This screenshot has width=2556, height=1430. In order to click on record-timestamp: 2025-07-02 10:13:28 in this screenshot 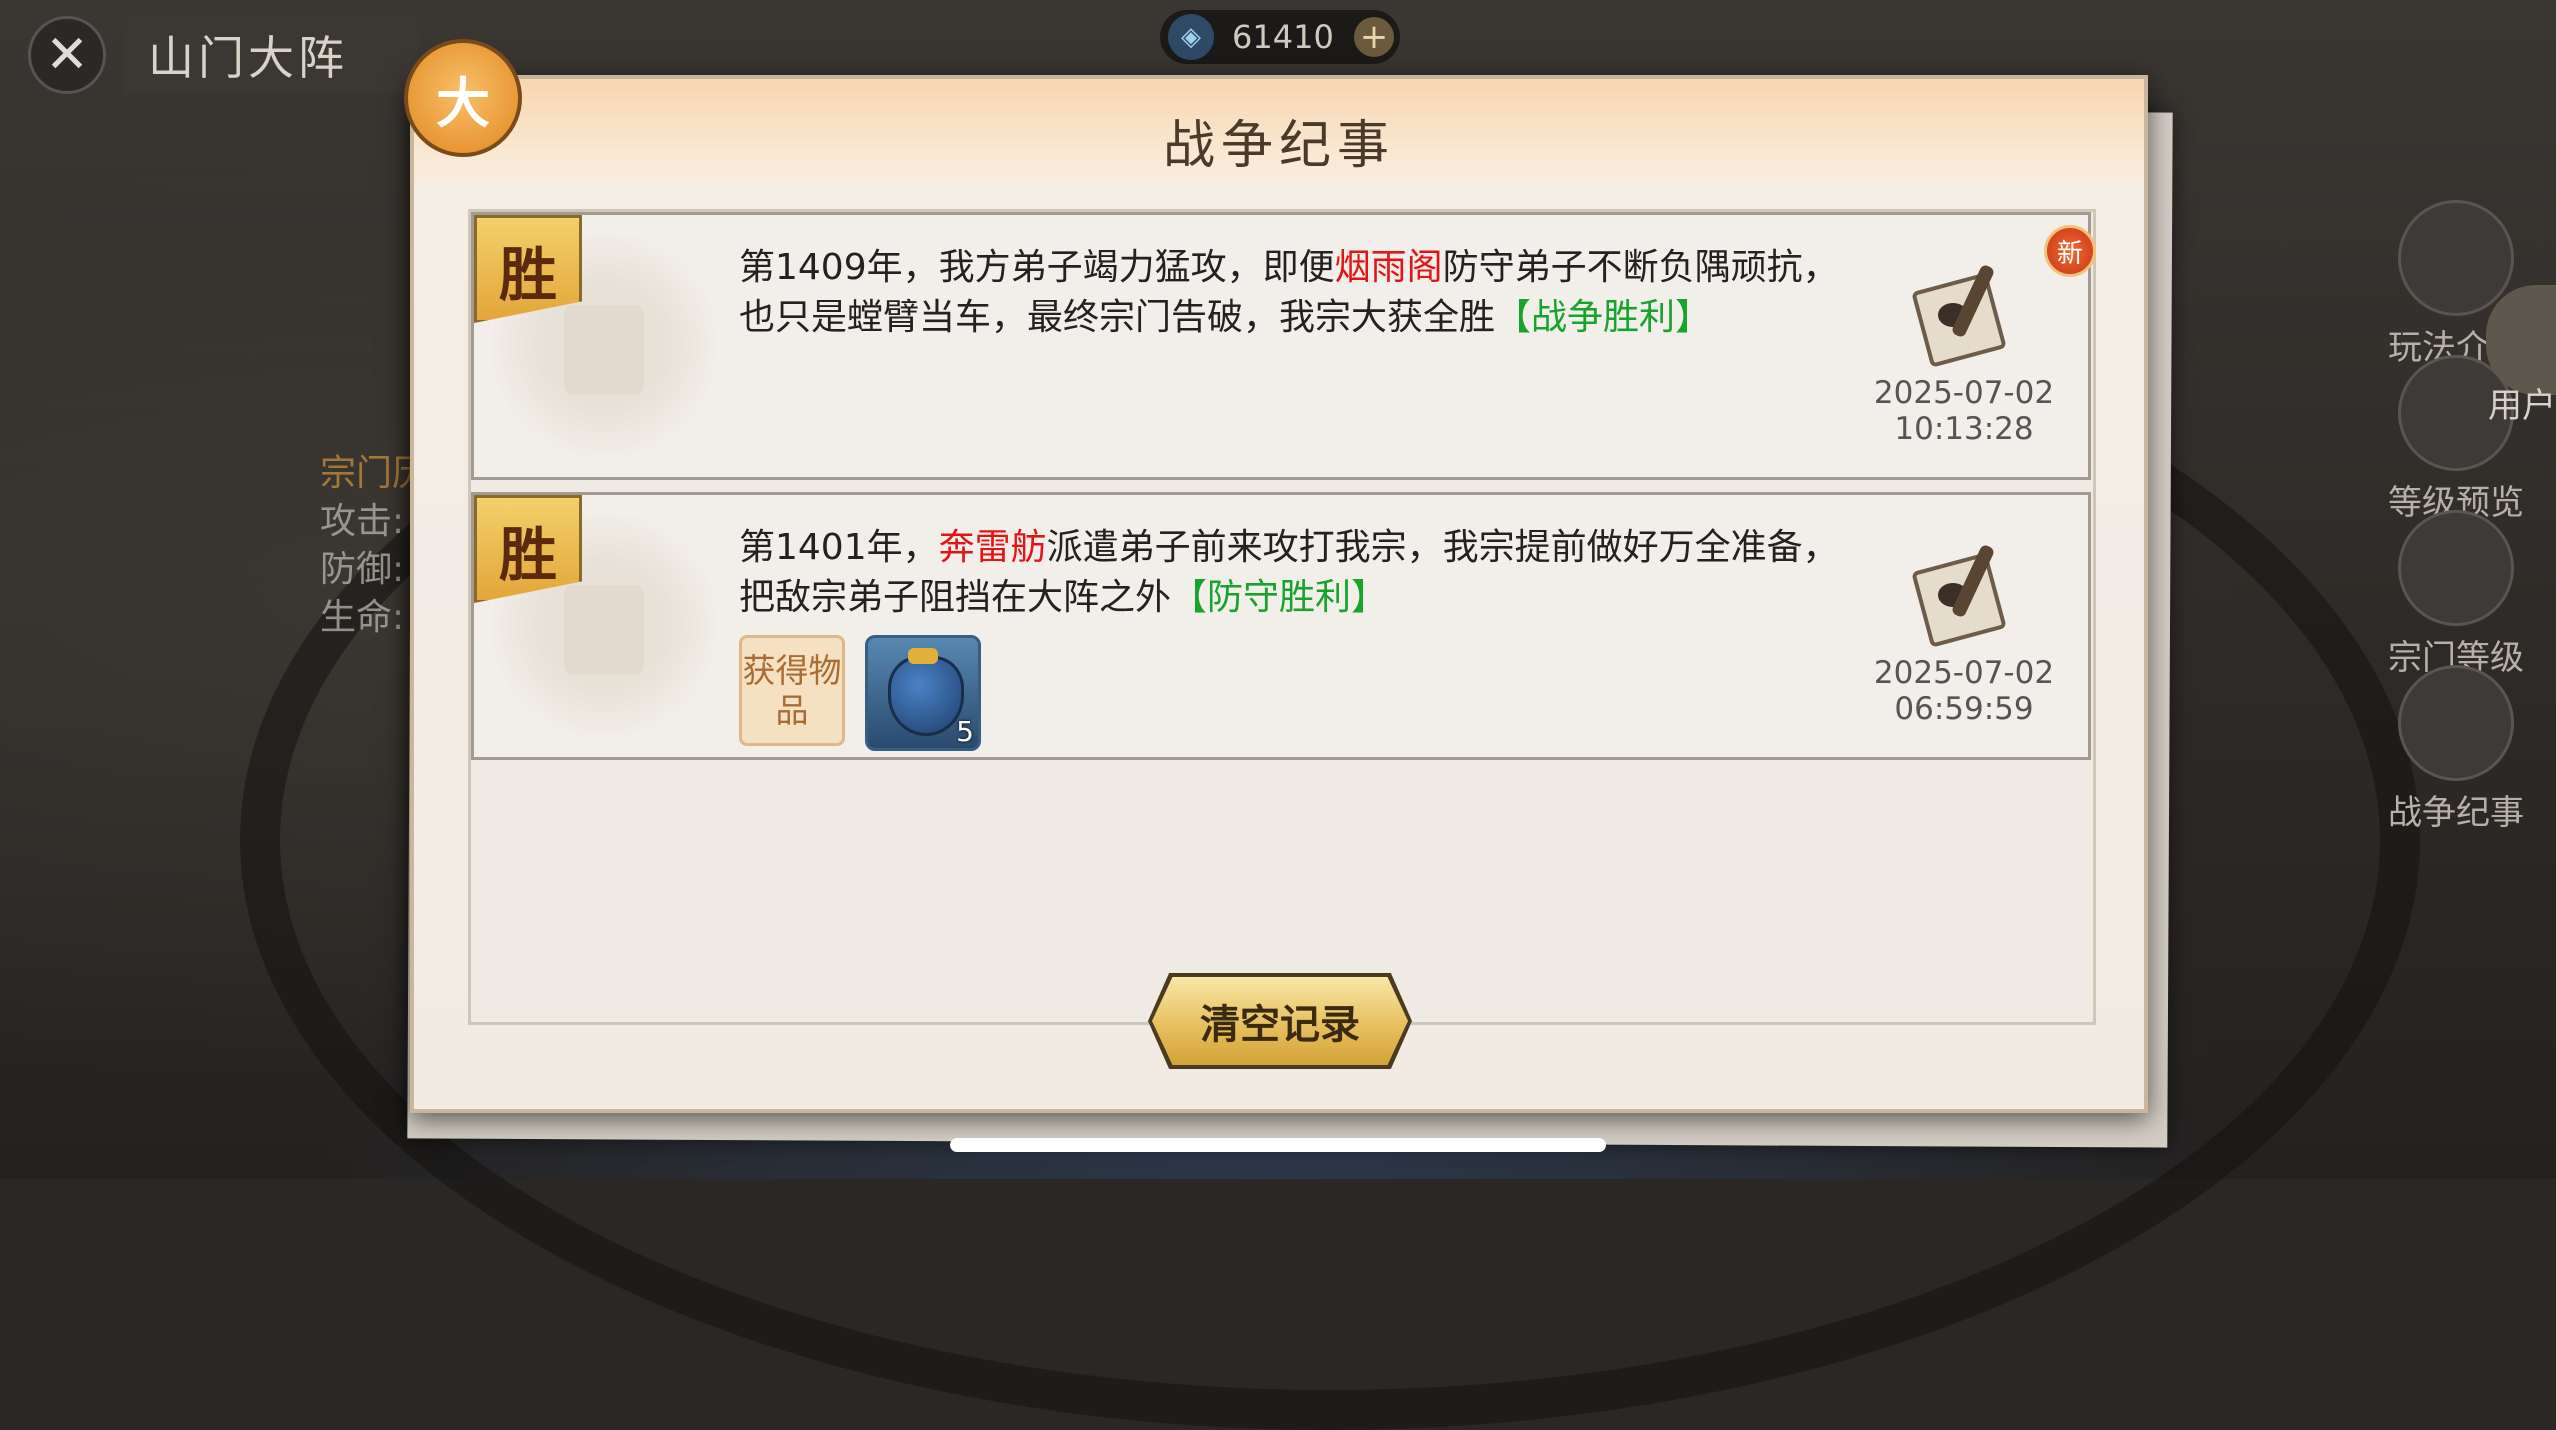, I will do `click(1964, 411)`.